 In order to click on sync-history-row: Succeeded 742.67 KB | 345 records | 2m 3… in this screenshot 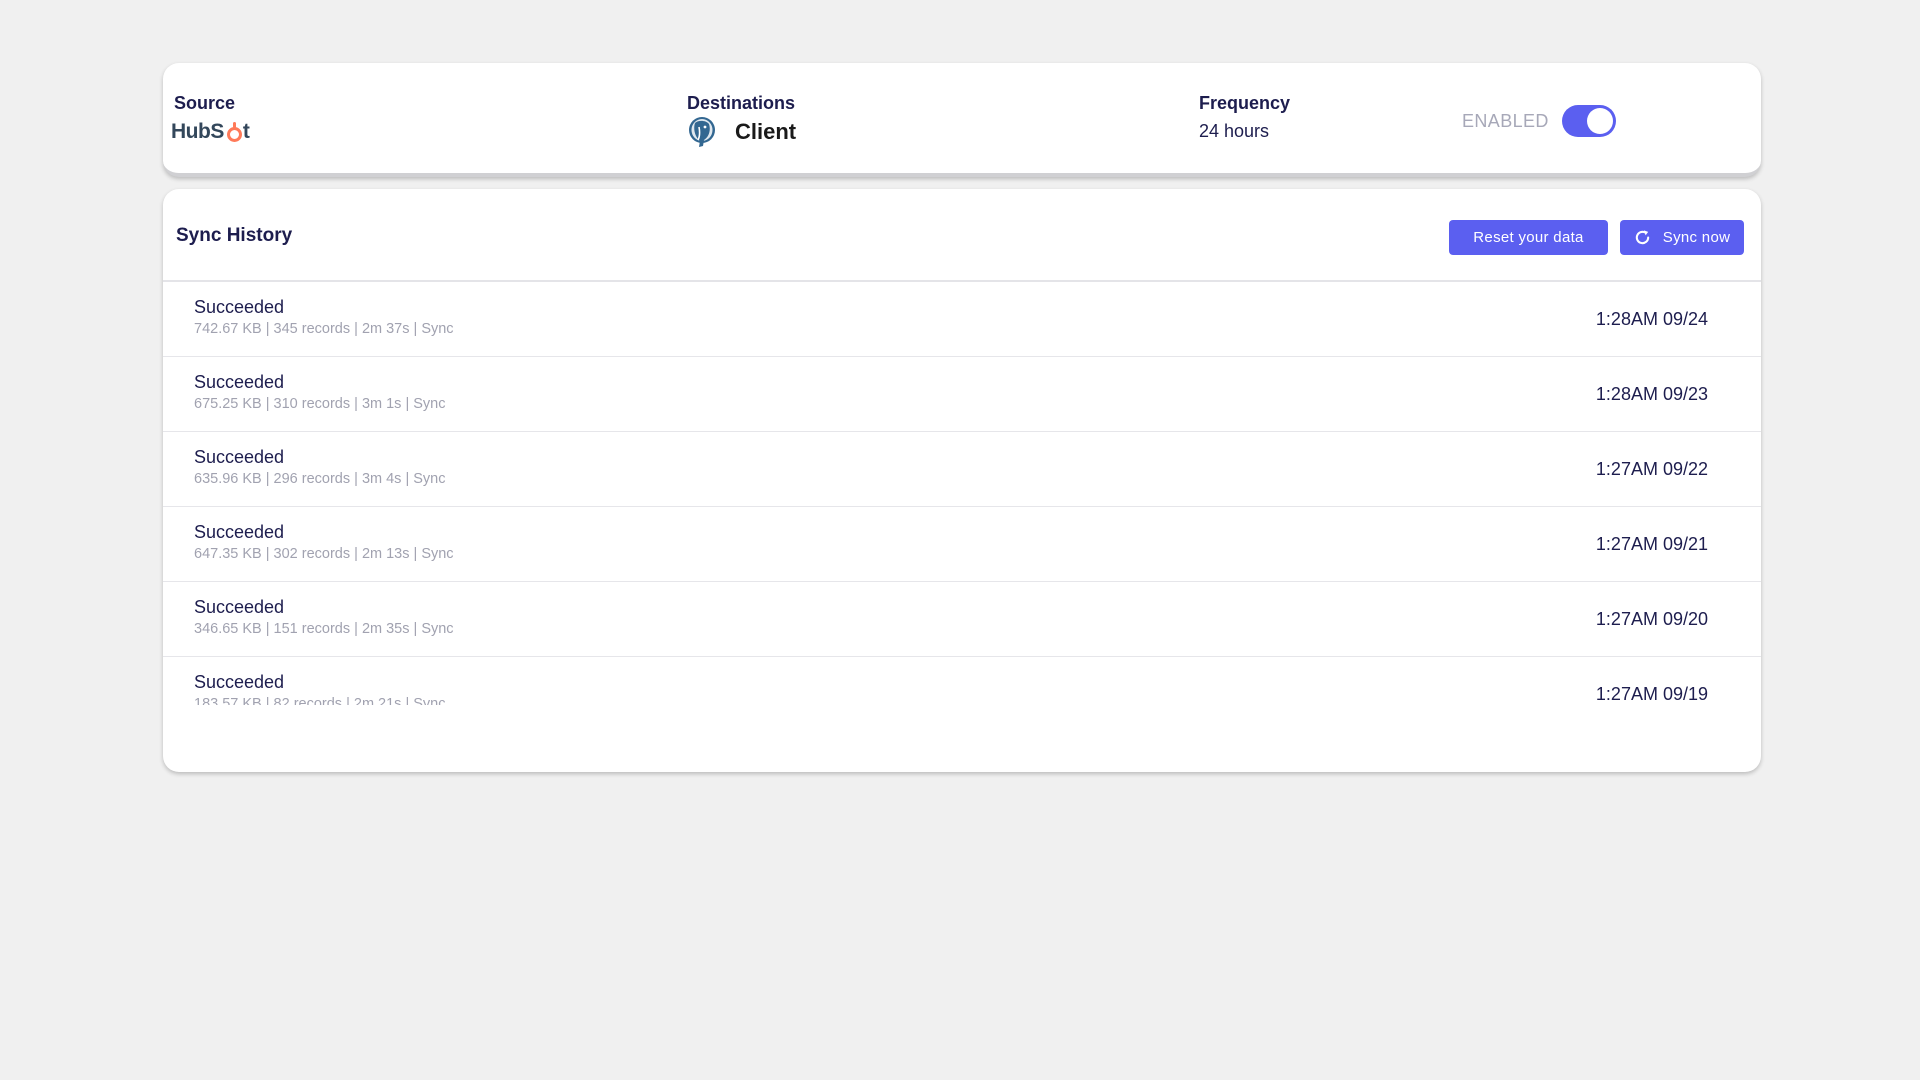, I will do `click(962, 319)`.